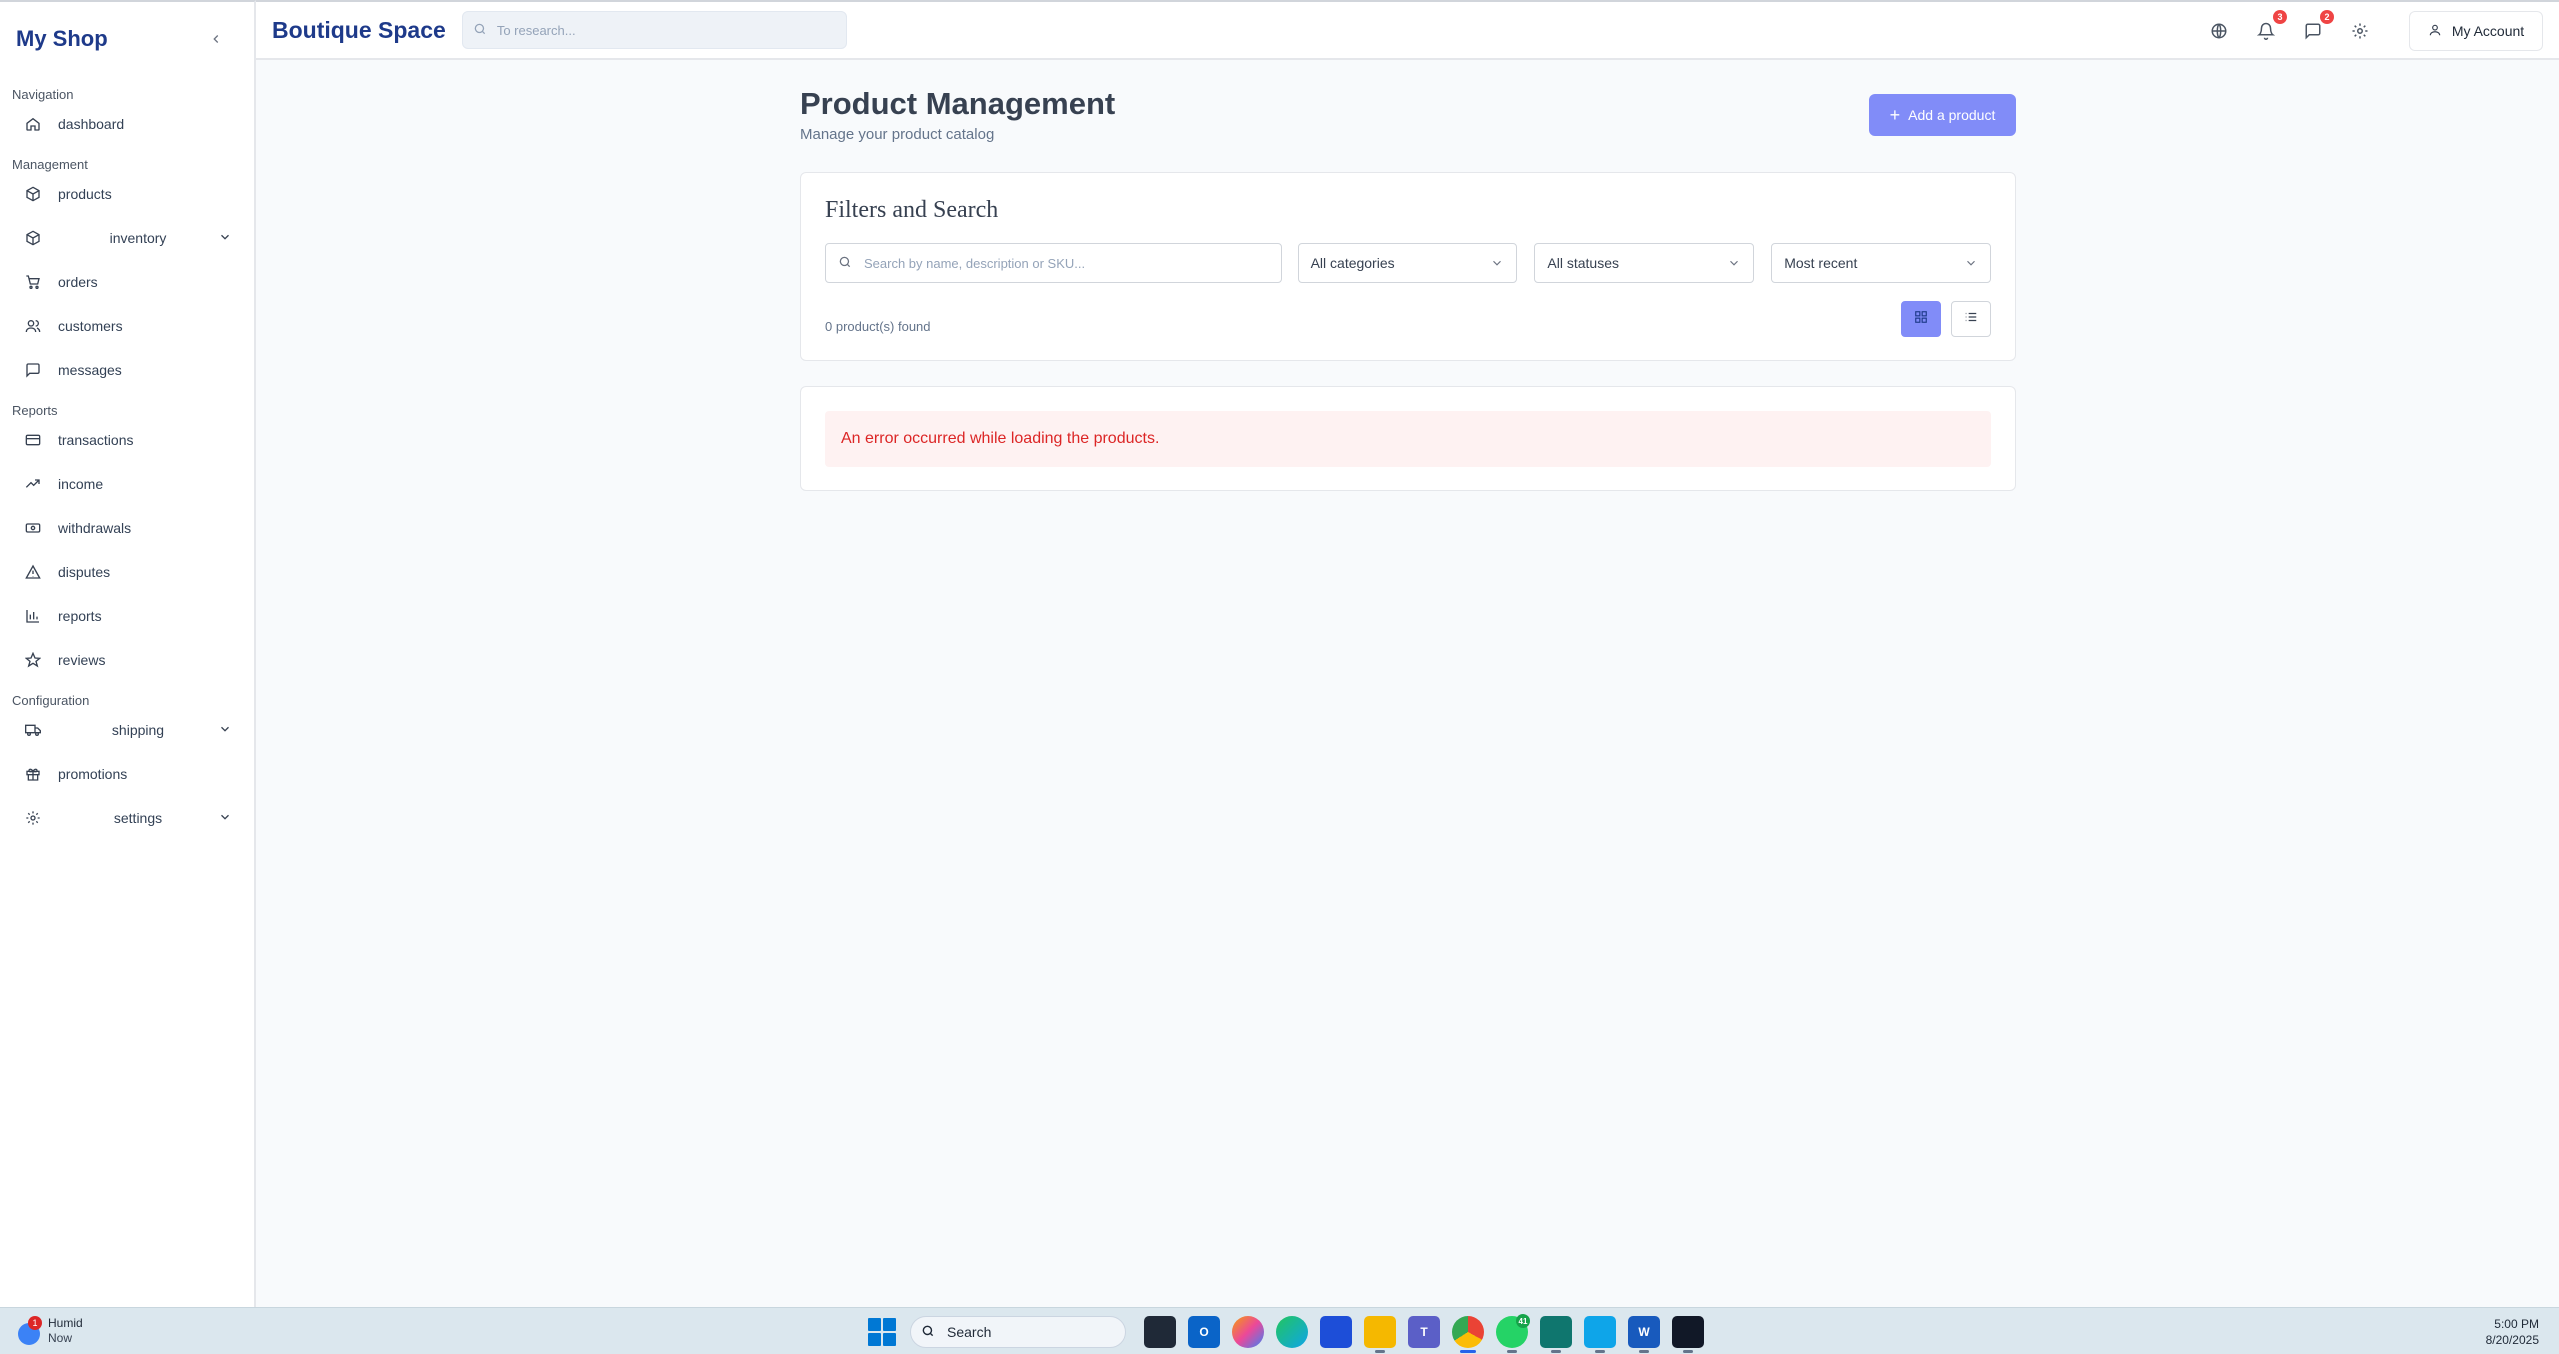 Image resolution: width=2559 pixels, height=1354 pixels. Describe the element at coordinates (138, 238) in the screenshot. I see `sidebar-item-label: inventory` at that location.